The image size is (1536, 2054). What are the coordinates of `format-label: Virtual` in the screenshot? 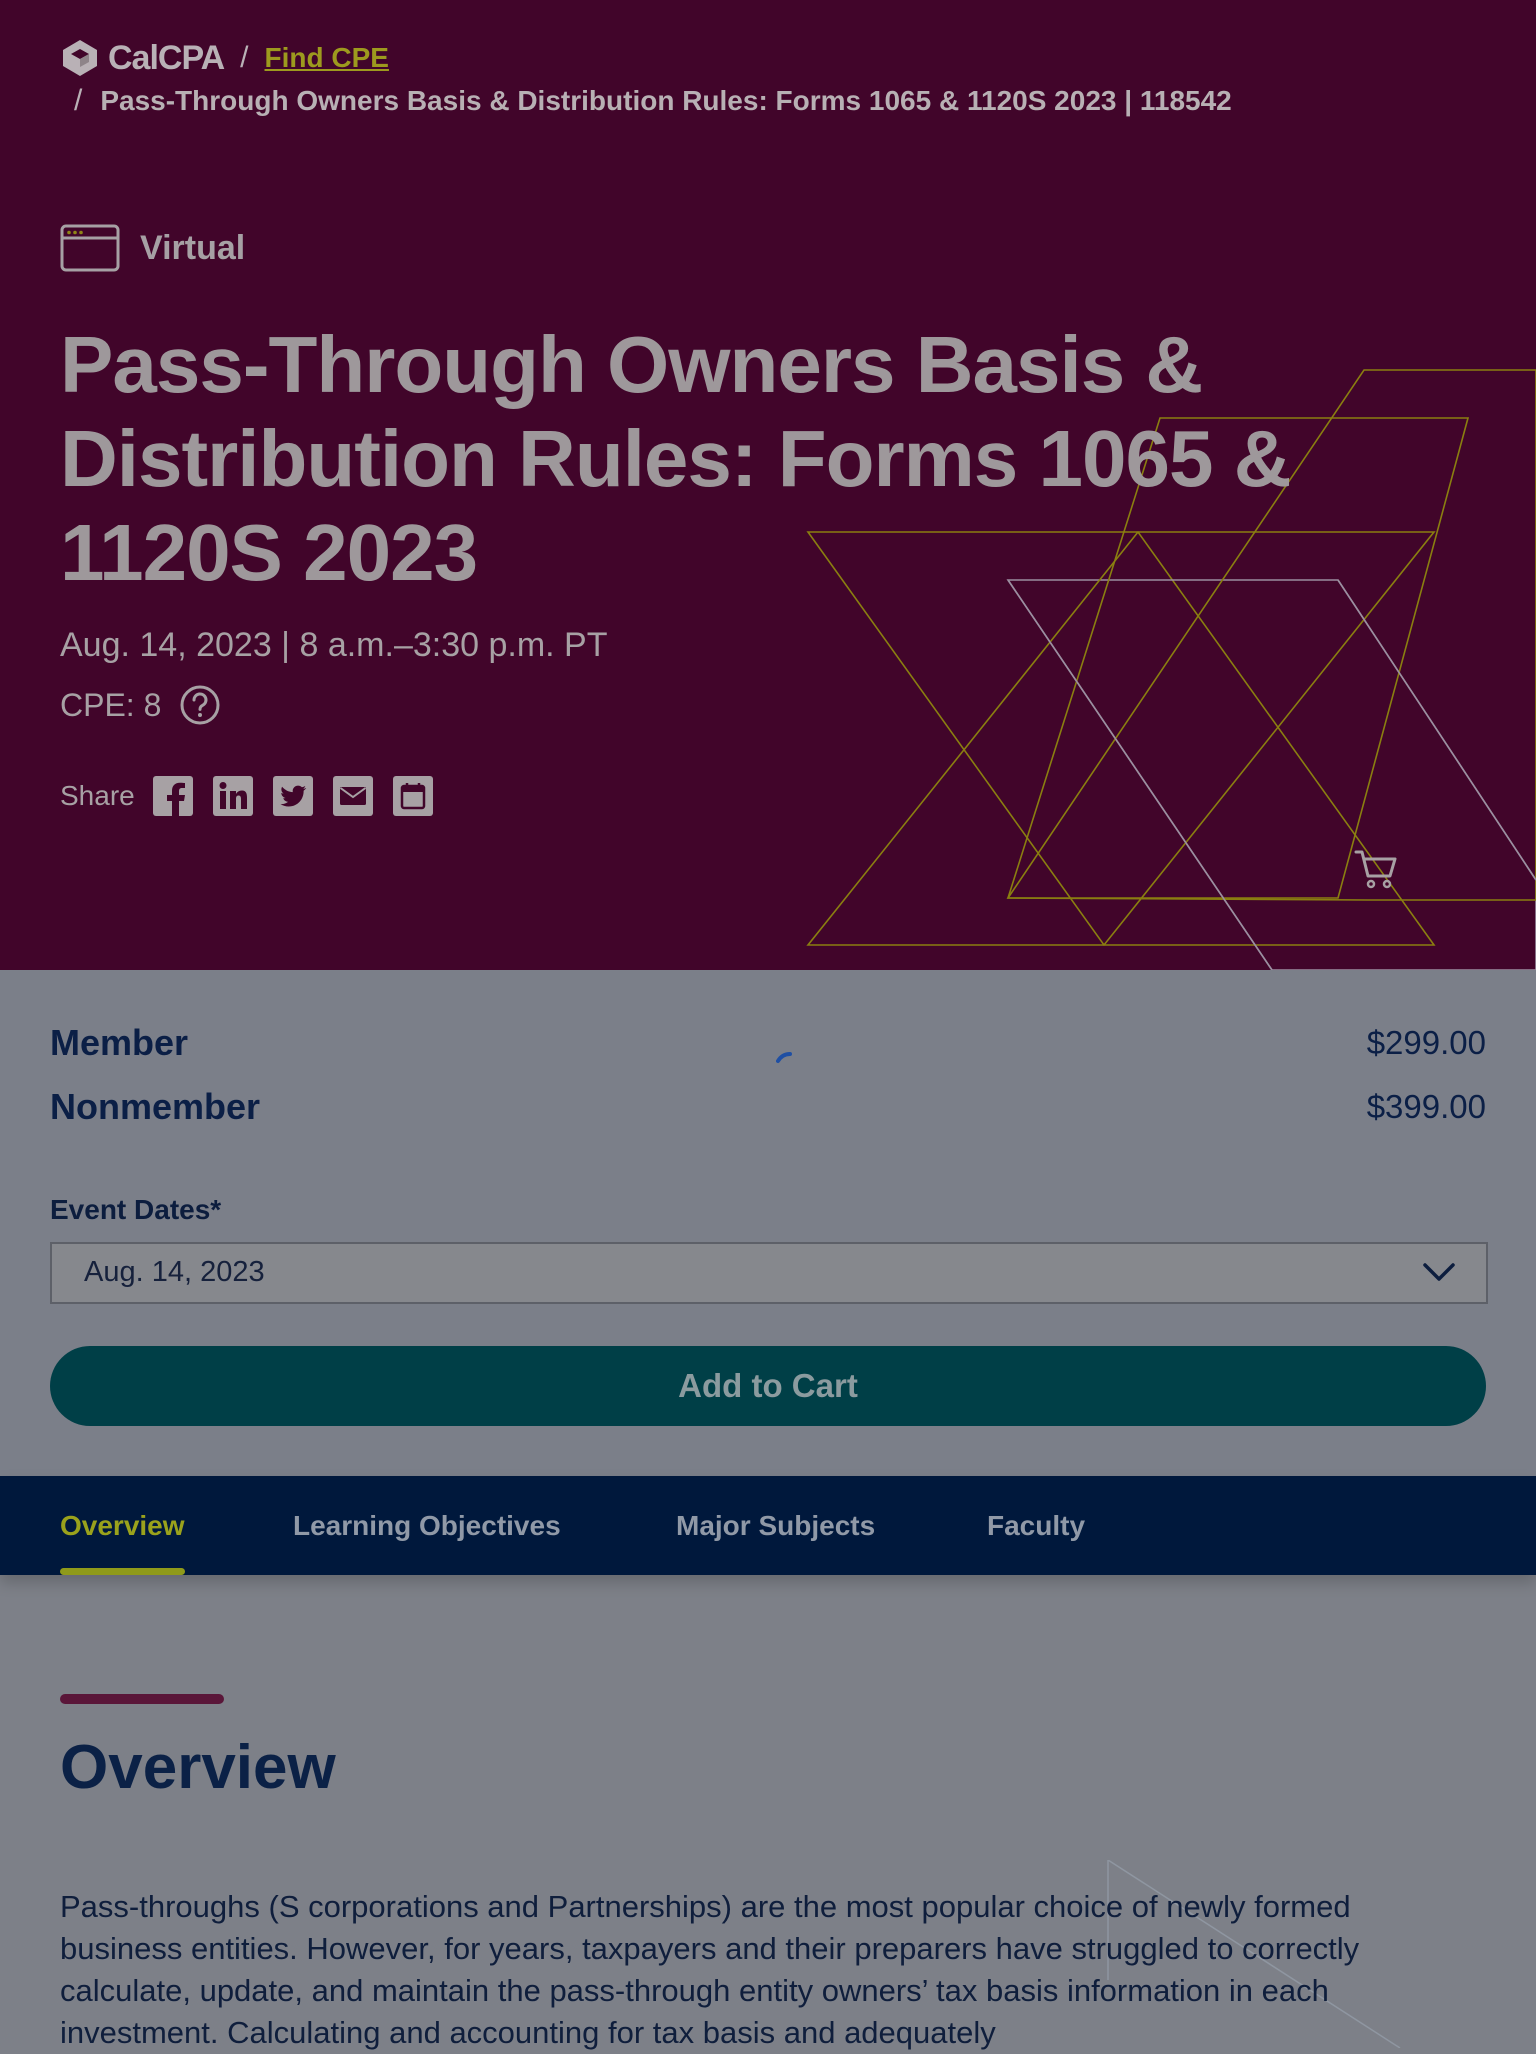 It's located at (193, 247).